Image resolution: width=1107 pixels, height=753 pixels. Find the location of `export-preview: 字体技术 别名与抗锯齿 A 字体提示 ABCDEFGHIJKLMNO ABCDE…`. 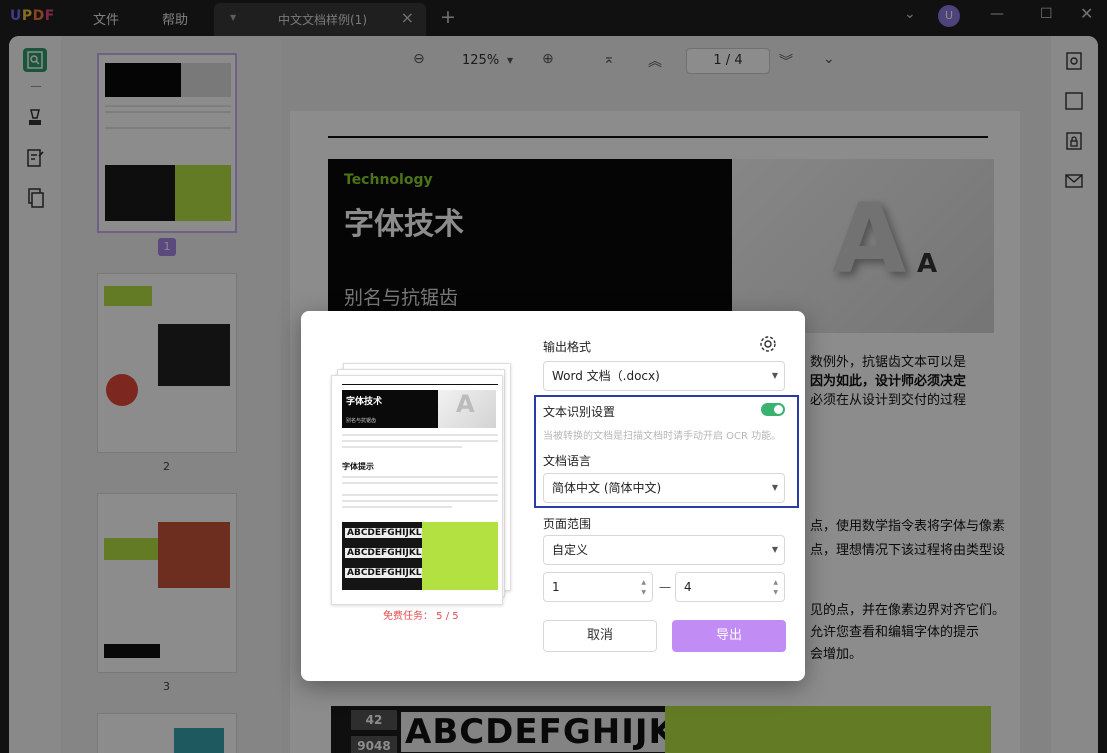

export-preview: 字体技术 别名与抗锯齿 A 字体提示 ABCDEFGHIJKLMNO ABCDE… is located at coordinates (421, 484).